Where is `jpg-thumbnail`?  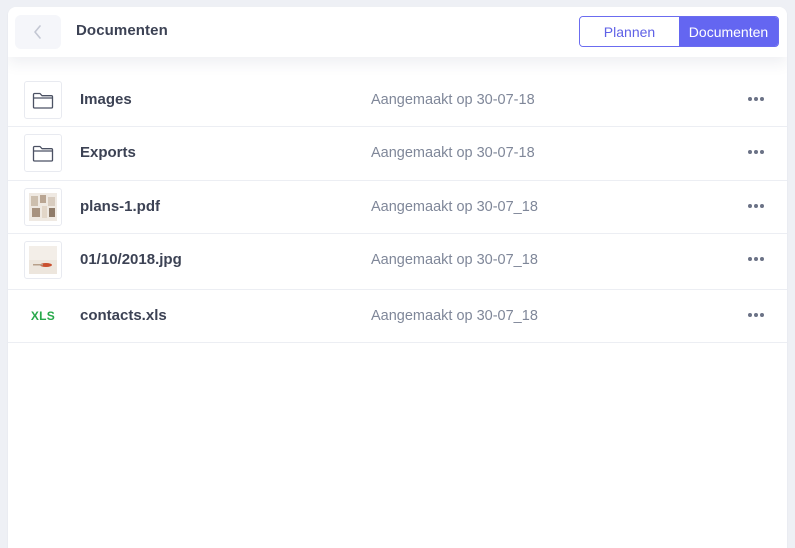
jpg-thumbnail is located at coordinates (43, 260).